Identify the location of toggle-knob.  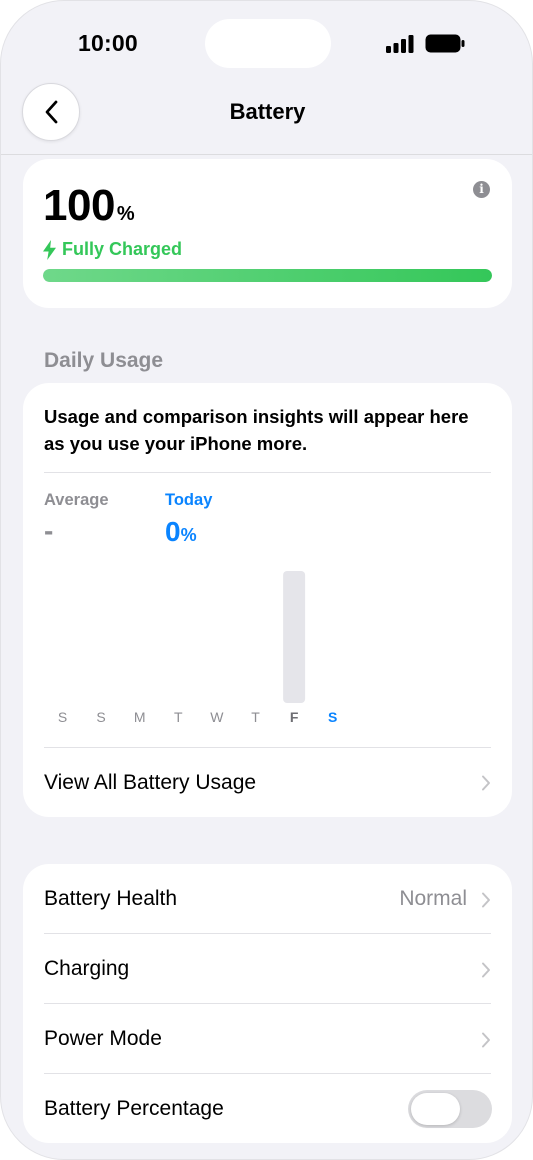
(435, 1109).